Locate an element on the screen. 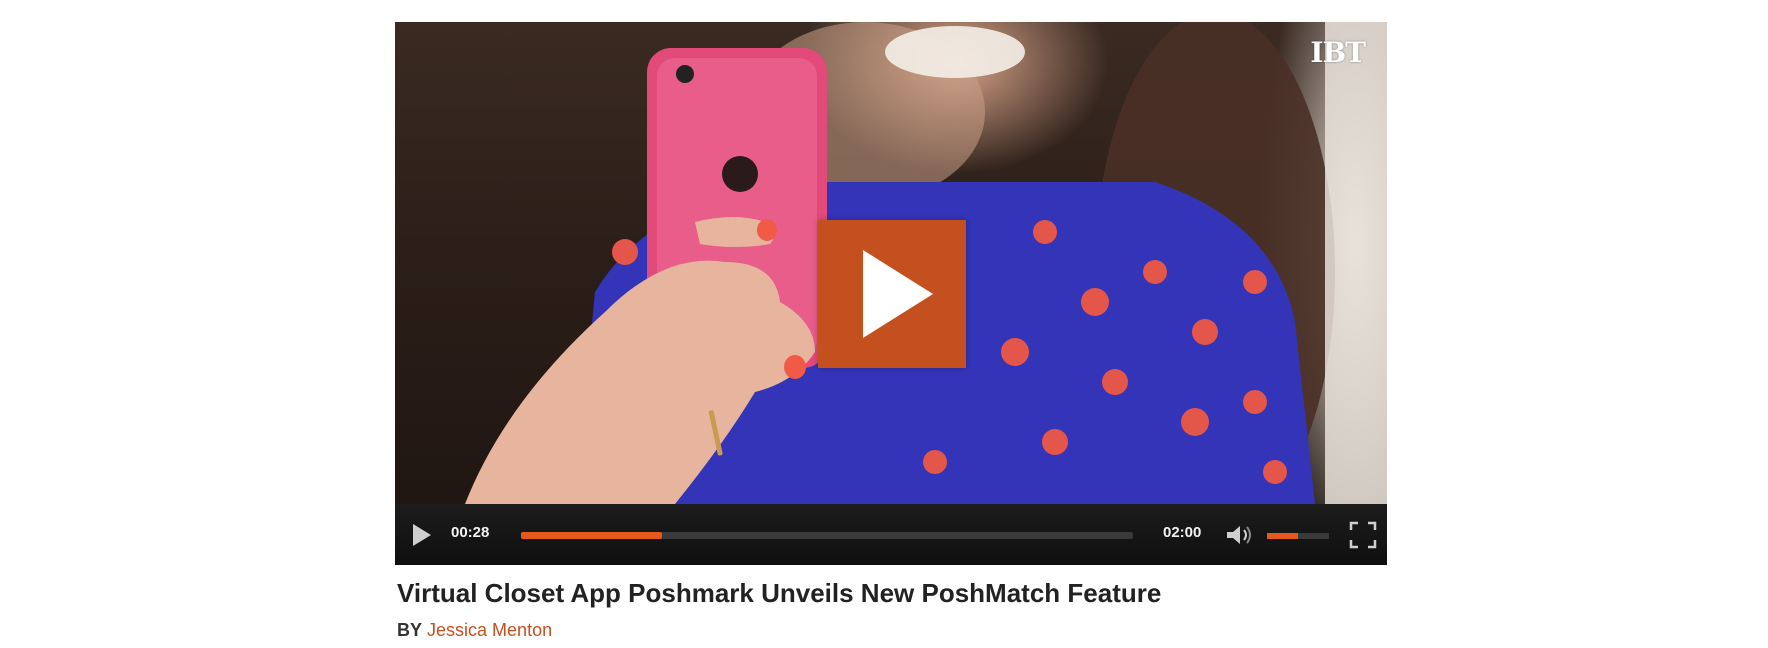 The image size is (1768, 648). play-pause-button is located at coordinates (422, 535).